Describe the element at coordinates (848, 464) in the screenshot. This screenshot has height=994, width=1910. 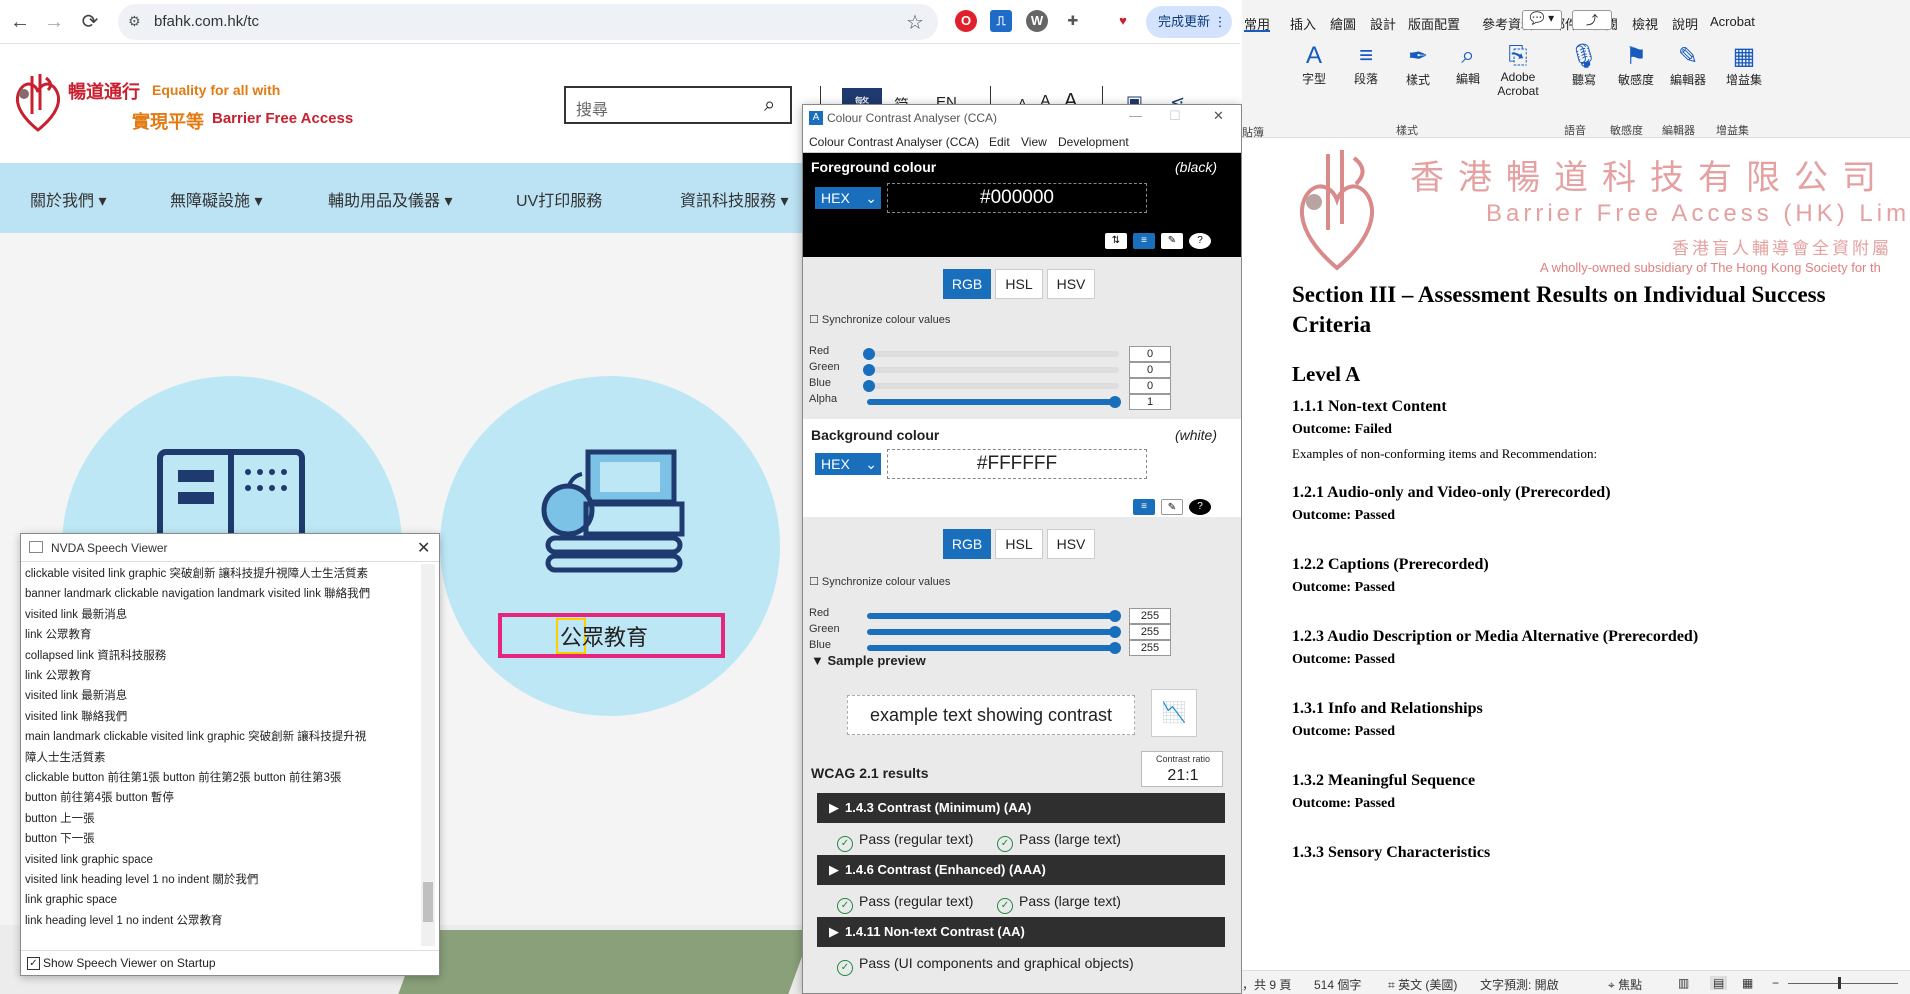
I see `bg-format-dropdown: HEX ⌄` at that location.